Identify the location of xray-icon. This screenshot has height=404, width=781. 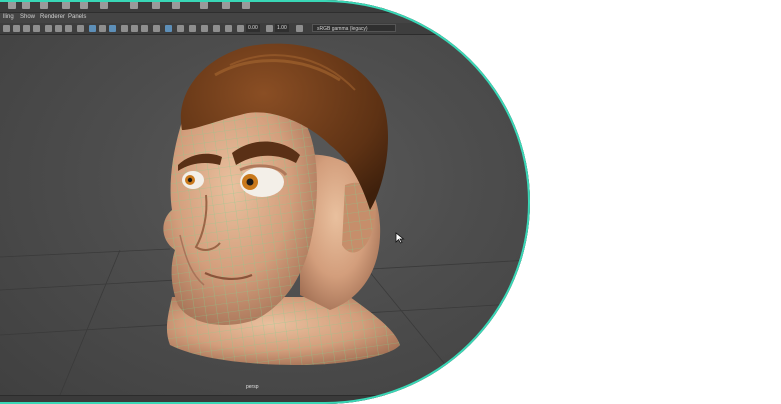
(180, 28).